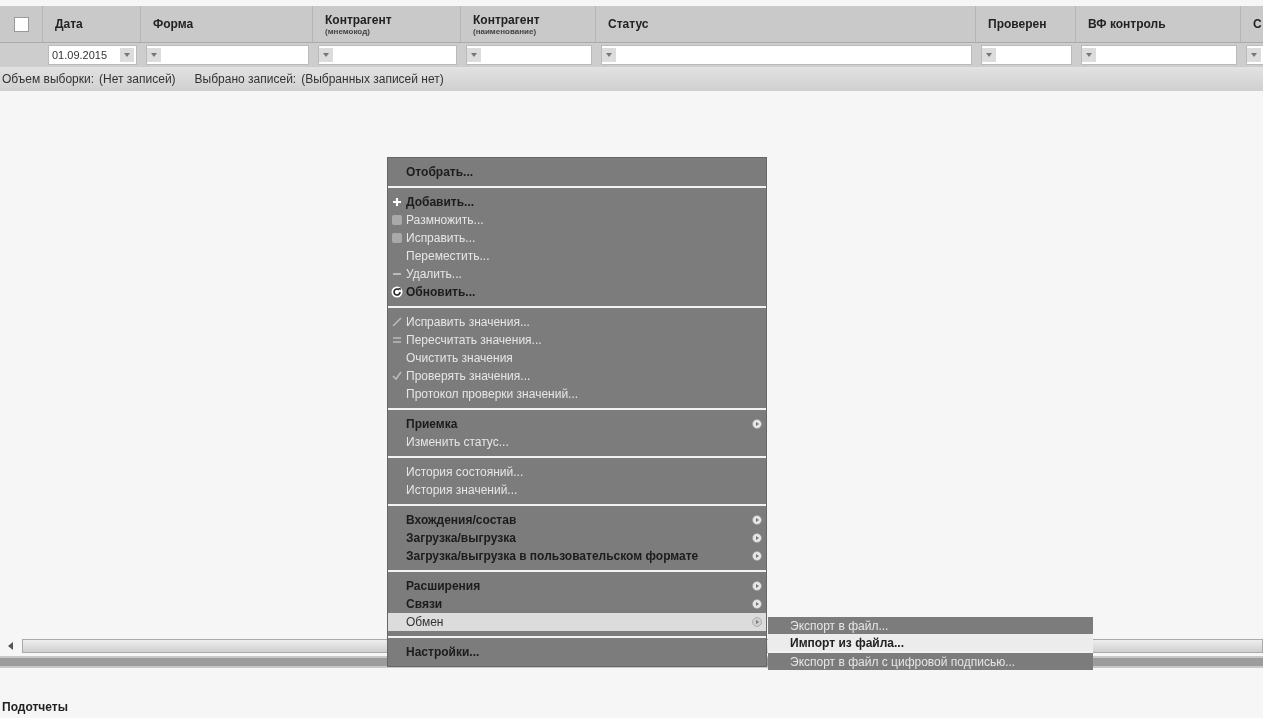  What do you see at coordinates (372, 79) in the screenshot?
I see `status-value: (Выбранных записей нет)` at bounding box center [372, 79].